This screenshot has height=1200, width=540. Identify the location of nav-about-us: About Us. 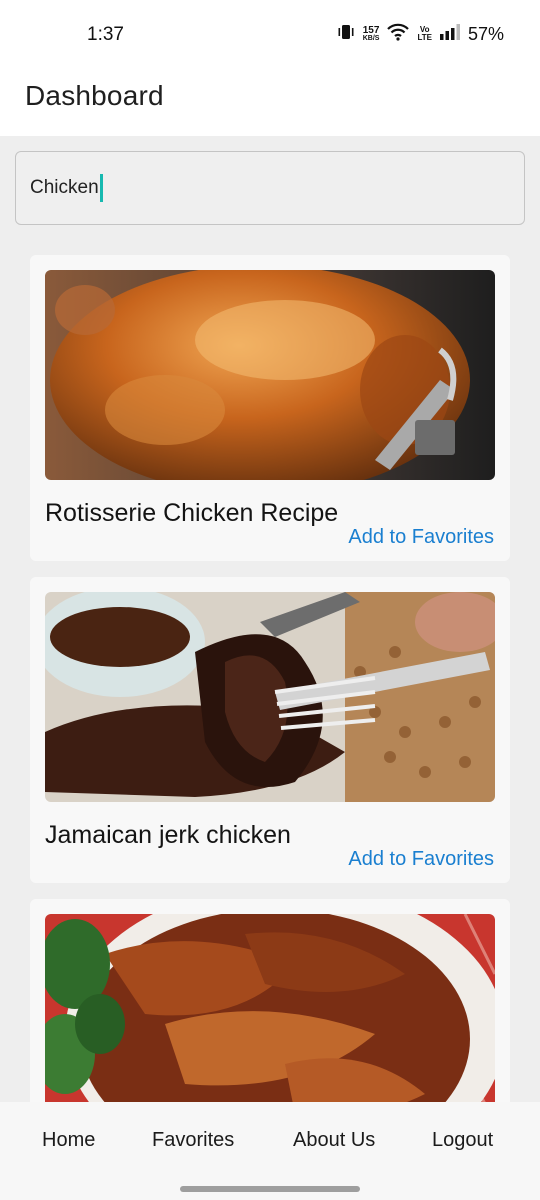
(334, 1140).